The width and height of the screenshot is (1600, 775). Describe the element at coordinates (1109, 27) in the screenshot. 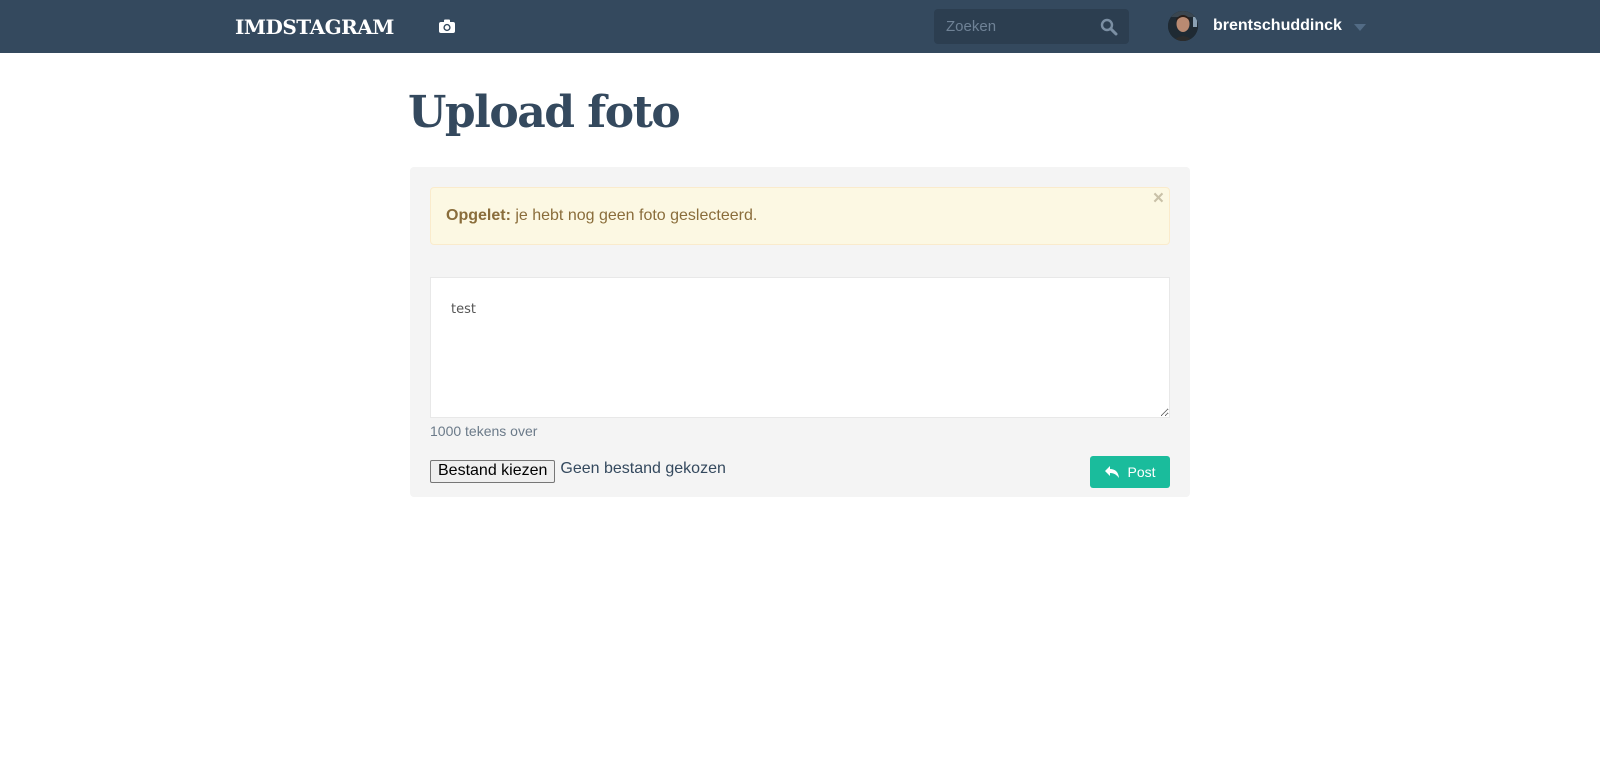

I see `search-icon` at that location.